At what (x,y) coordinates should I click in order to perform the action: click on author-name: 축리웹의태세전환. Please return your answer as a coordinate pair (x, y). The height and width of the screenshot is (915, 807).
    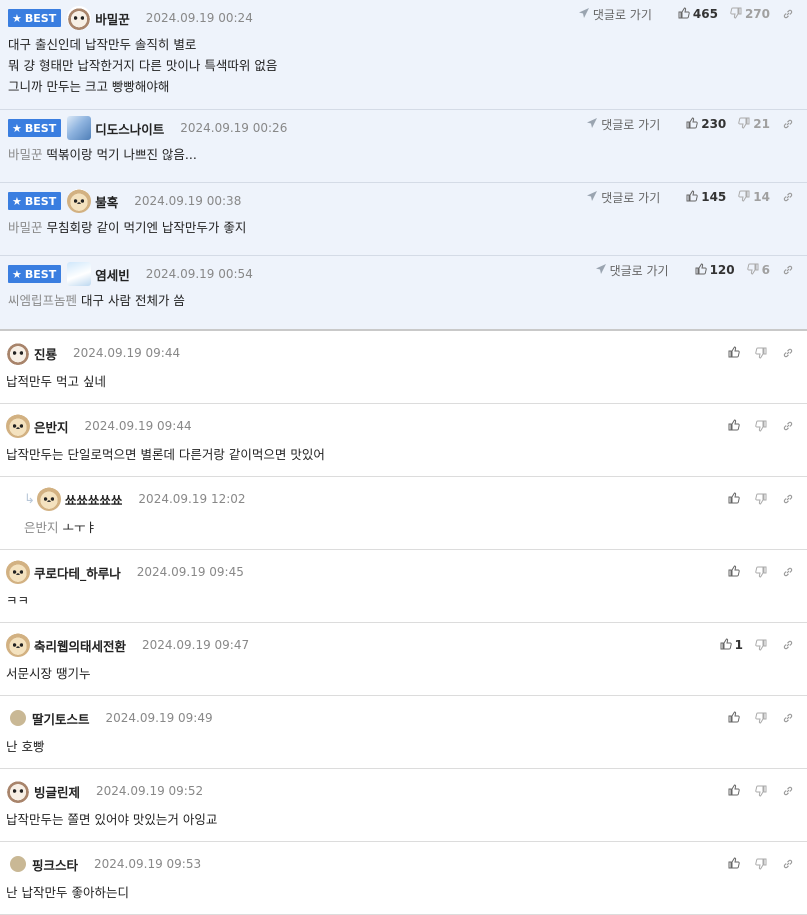
    Looking at the image, I should click on (80, 645).